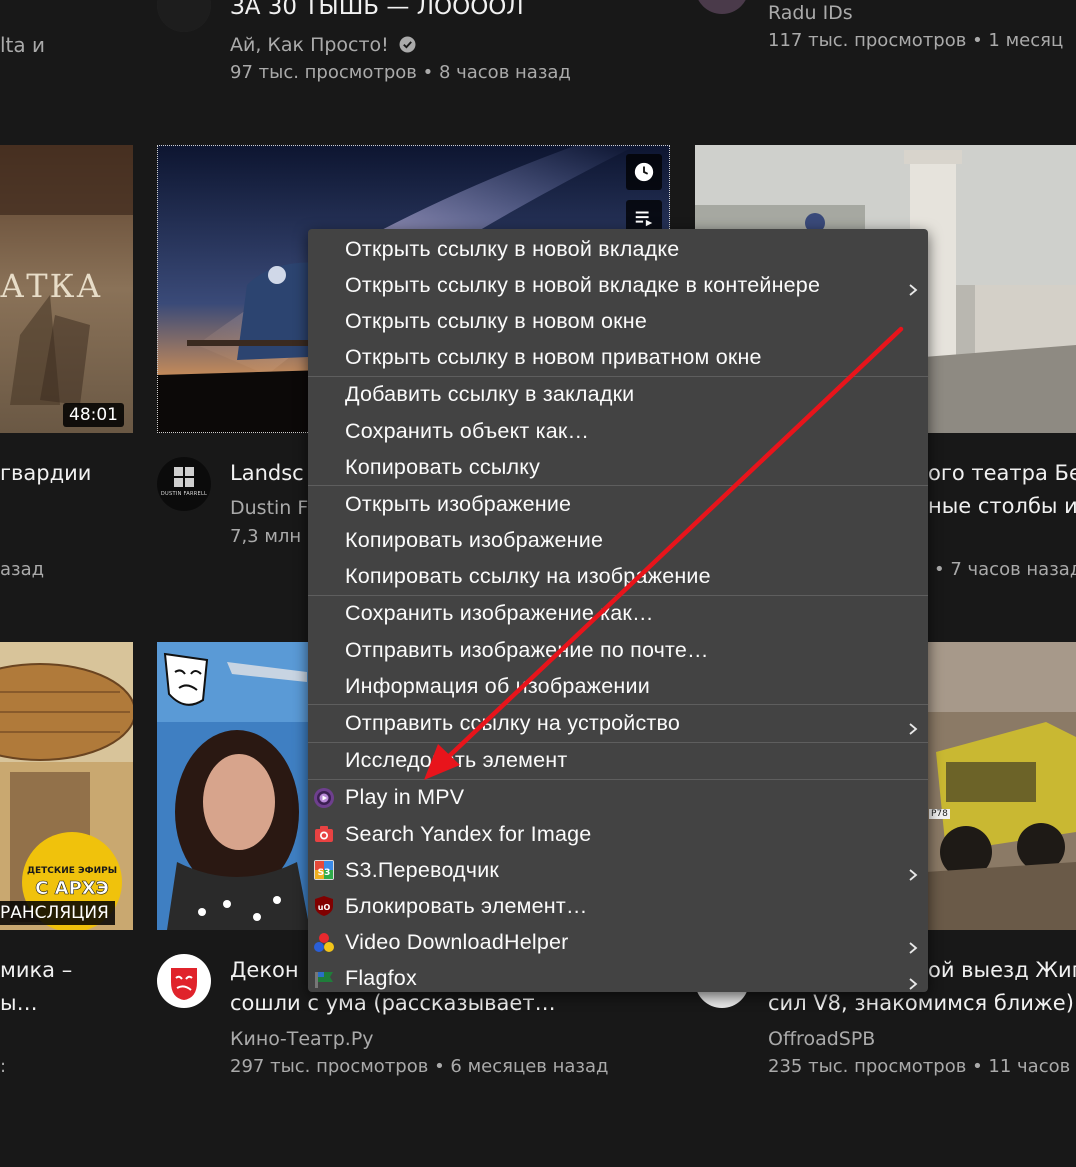 This screenshot has width=1076, height=1167. I want to click on menu-item-label: Открыть ссылку в новой вкладке, so click(512, 248).